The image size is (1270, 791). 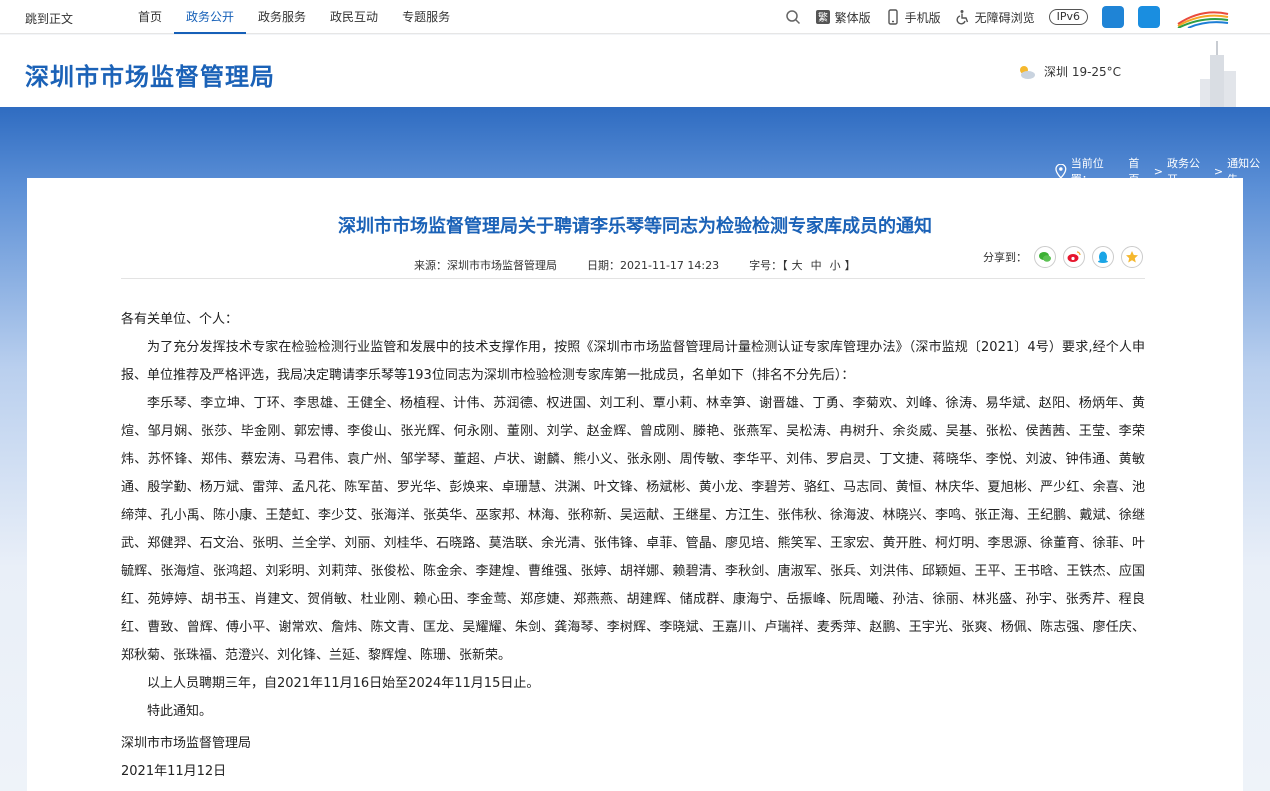 What do you see at coordinates (502, 265) in the screenshot?
I see `source-value: 深圳市市场监督管理局` at bounding box center [502, 265].